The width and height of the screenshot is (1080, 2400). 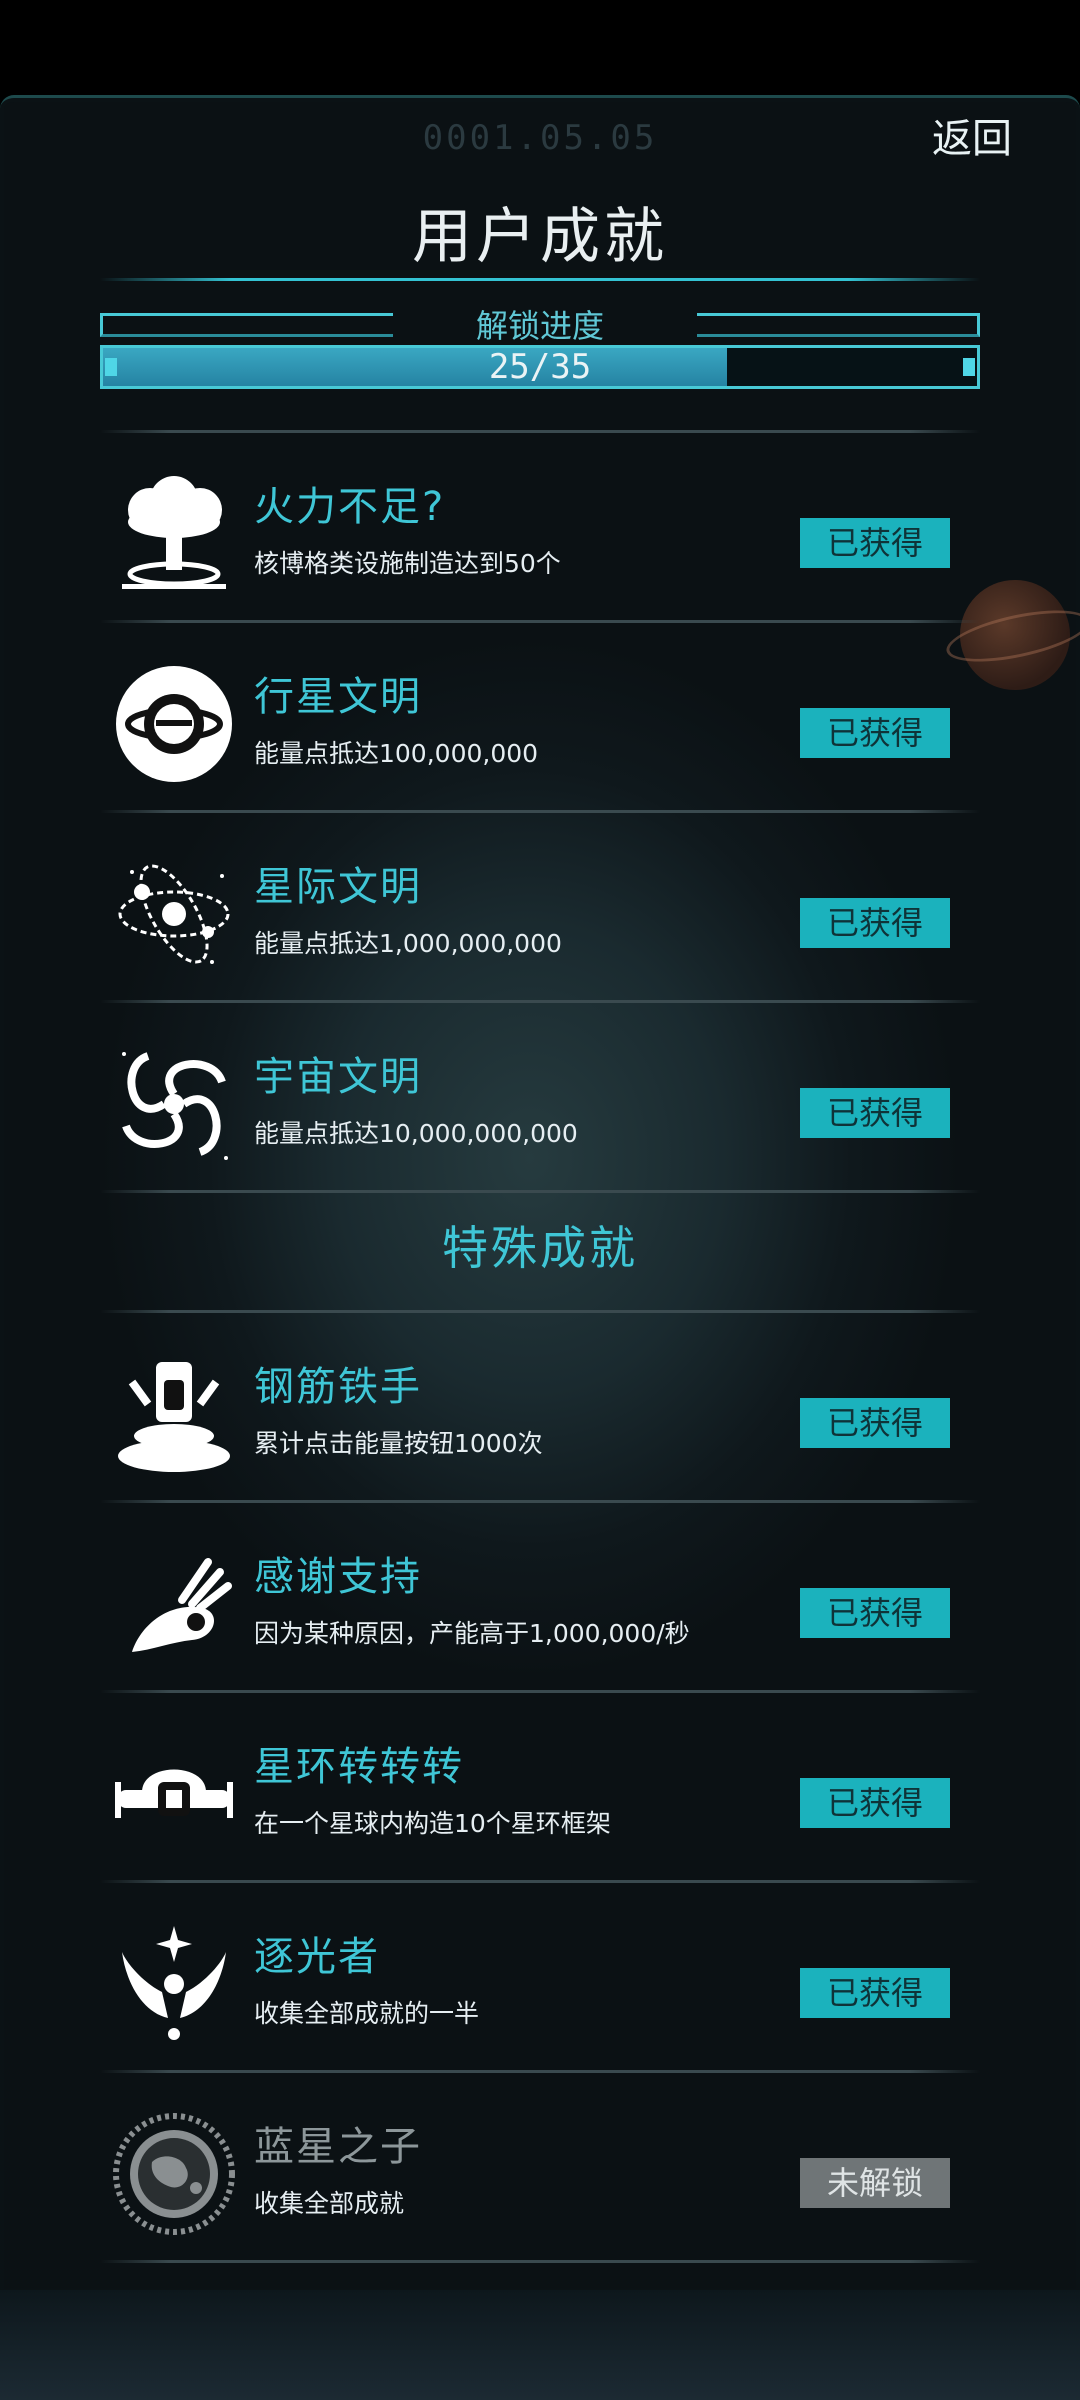 What do you see at coordinates (540, 1095) in the screenshot?
I see `achievement-row: 宇宙文明 能量点抵达10,000,000,000 已获得` at bounding box center [540, 1095].